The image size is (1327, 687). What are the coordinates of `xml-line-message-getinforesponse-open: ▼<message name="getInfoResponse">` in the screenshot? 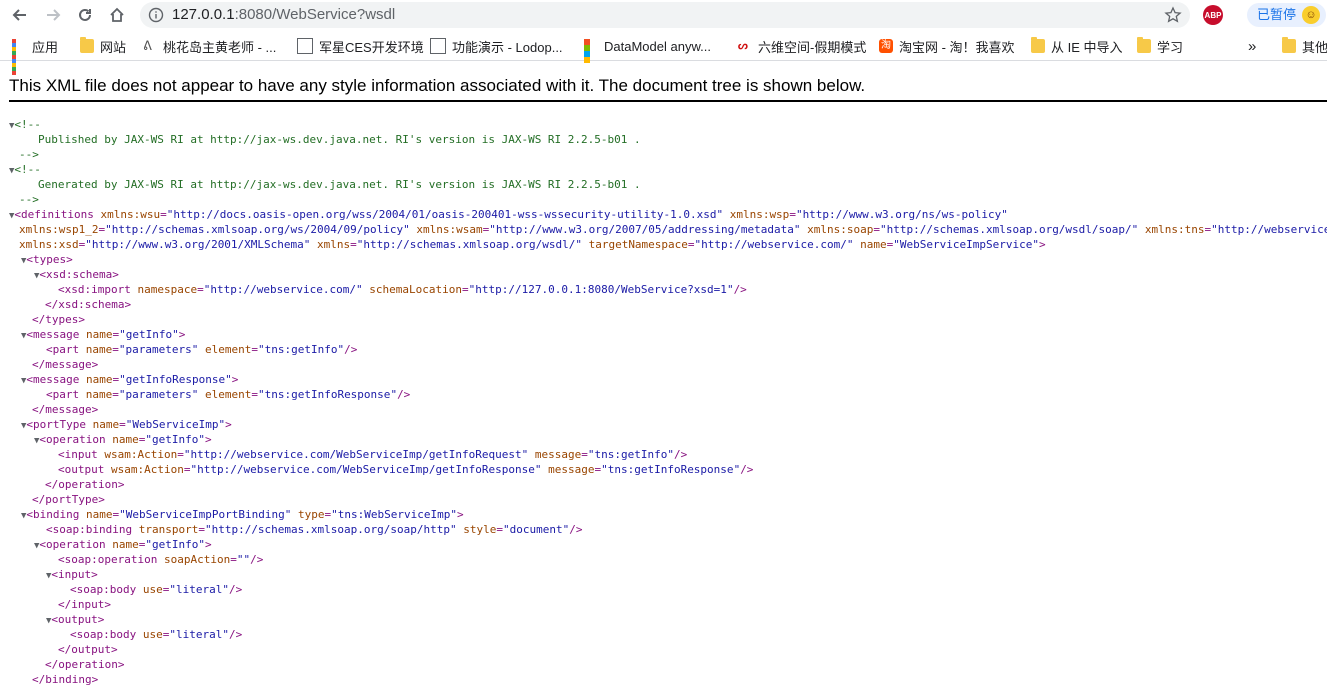 It's located at (130, 379).